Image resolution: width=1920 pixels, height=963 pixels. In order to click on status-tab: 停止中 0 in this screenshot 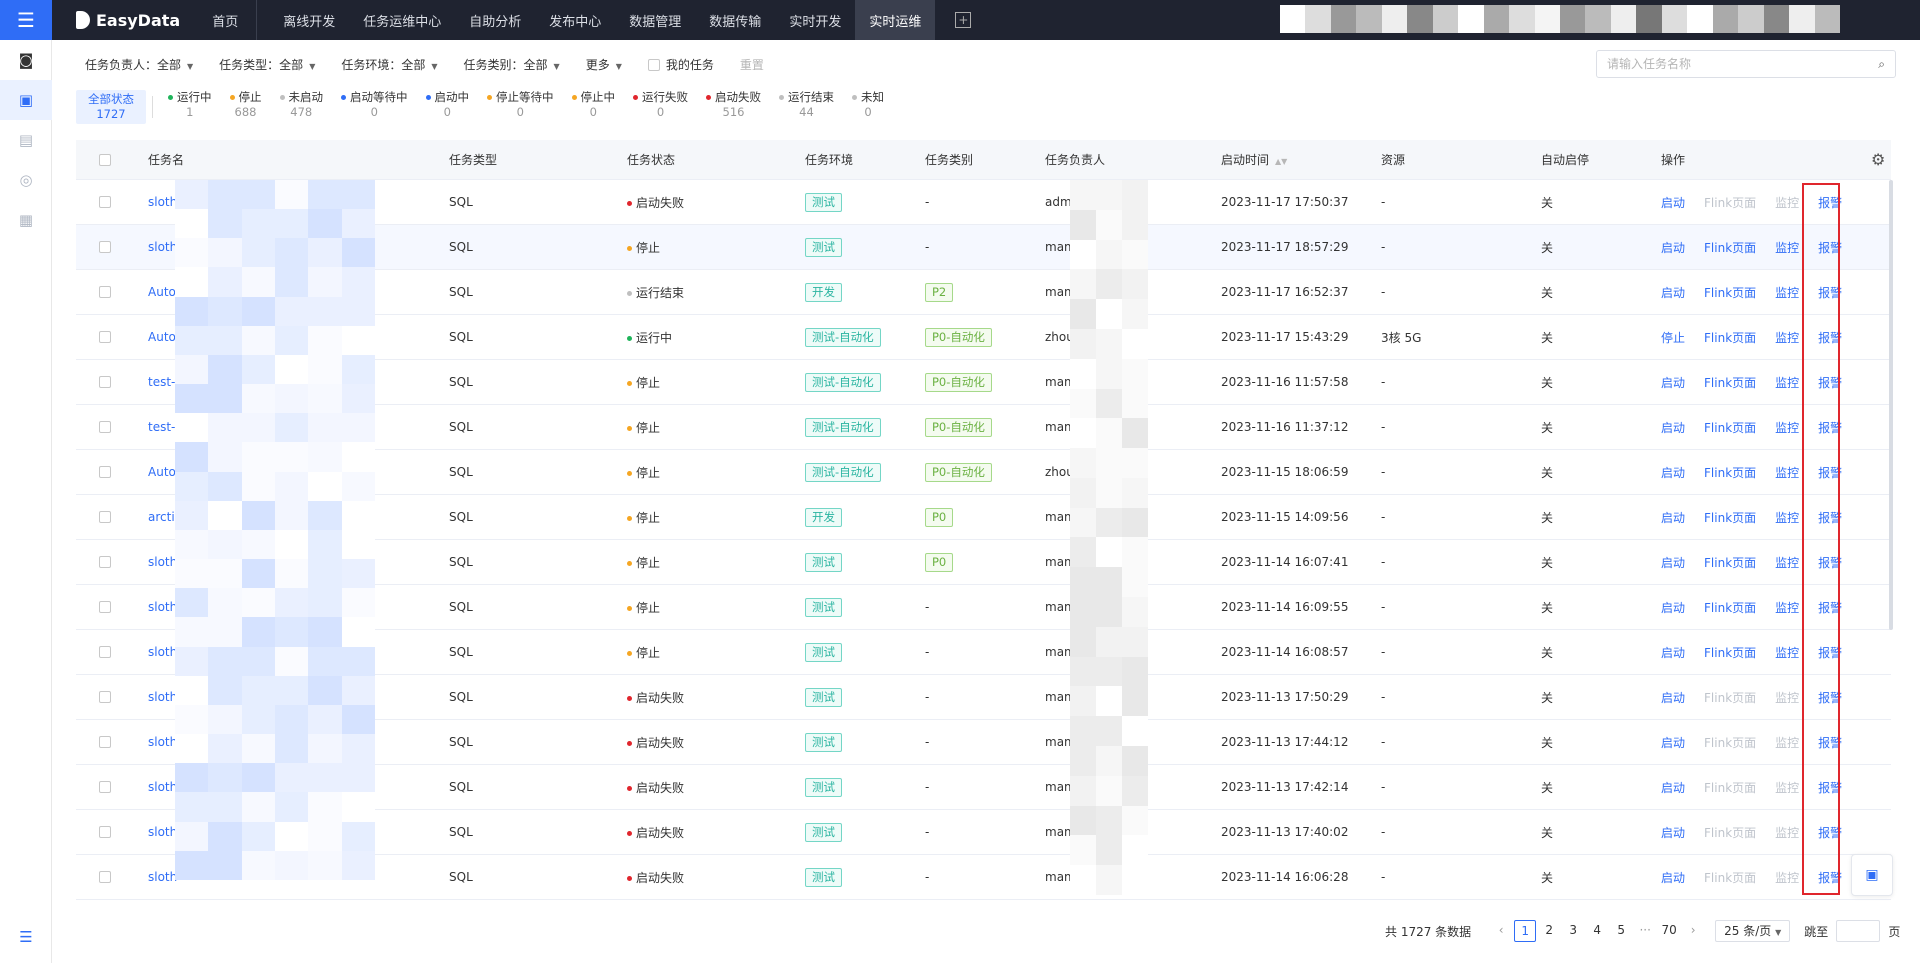, I will do `click(594, 107)`.